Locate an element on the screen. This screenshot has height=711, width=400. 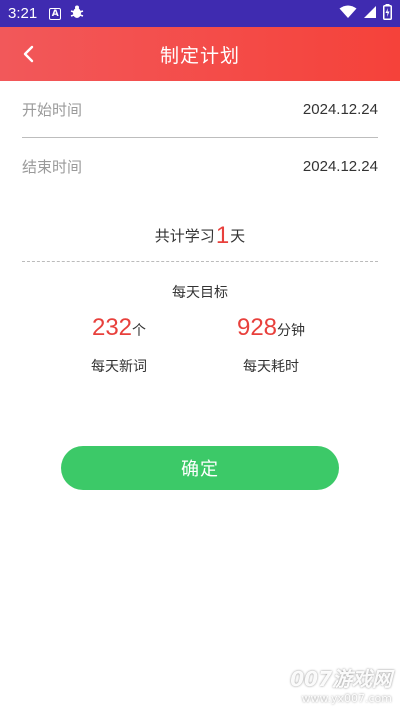
start-time-row: 开始时间 2024.12.24 is located at coordinates (200, 110).